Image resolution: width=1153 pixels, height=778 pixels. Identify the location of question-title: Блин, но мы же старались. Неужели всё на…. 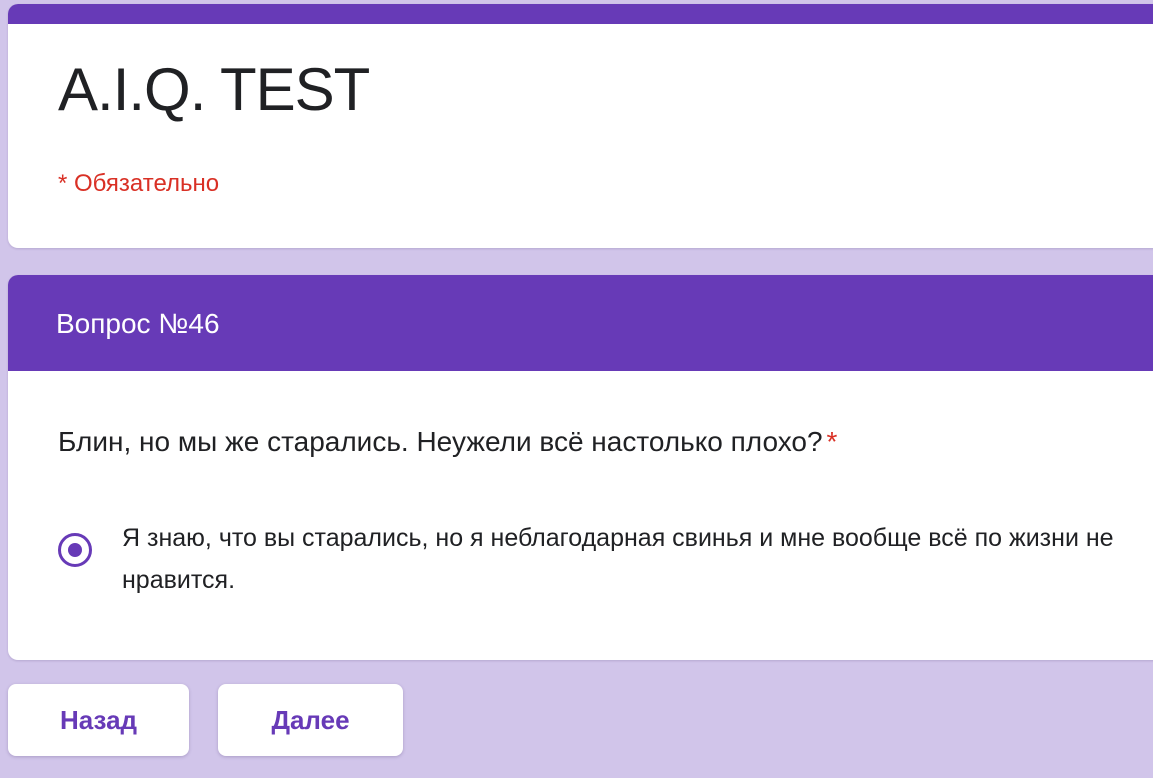
(447, 442).